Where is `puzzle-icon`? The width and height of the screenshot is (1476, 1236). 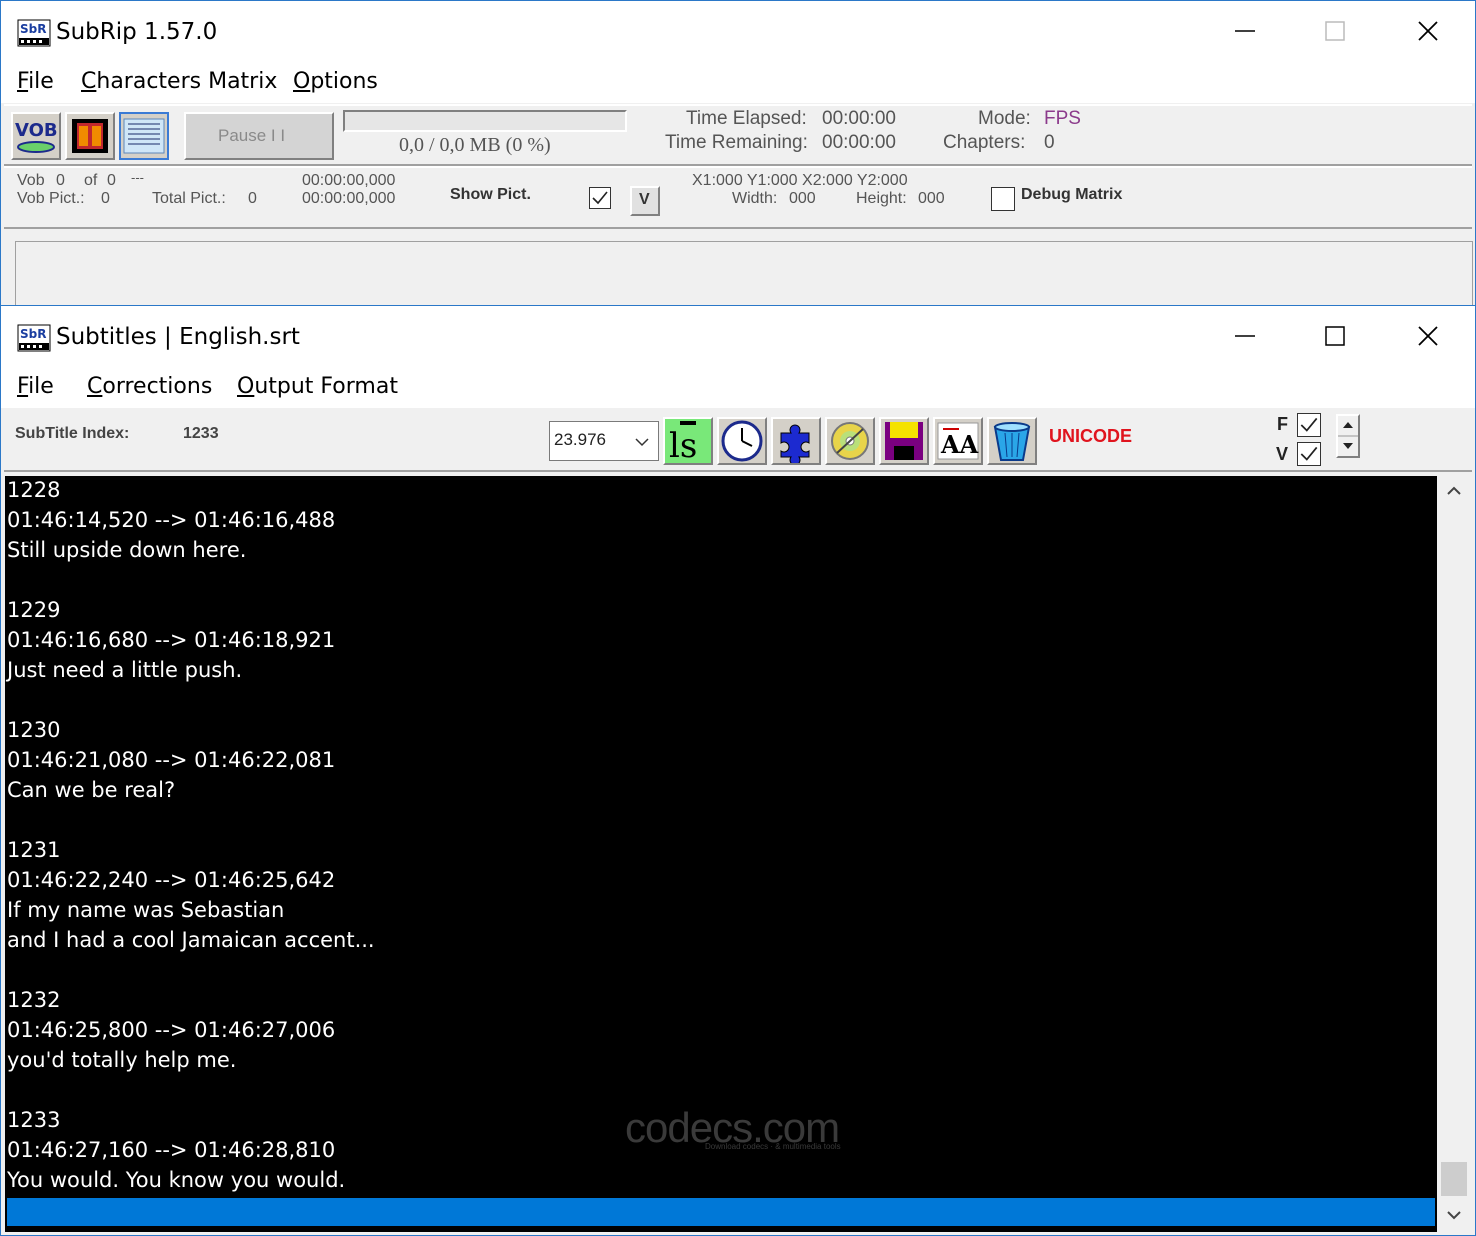
puzzle-icon is located at coordinates (795, 445).